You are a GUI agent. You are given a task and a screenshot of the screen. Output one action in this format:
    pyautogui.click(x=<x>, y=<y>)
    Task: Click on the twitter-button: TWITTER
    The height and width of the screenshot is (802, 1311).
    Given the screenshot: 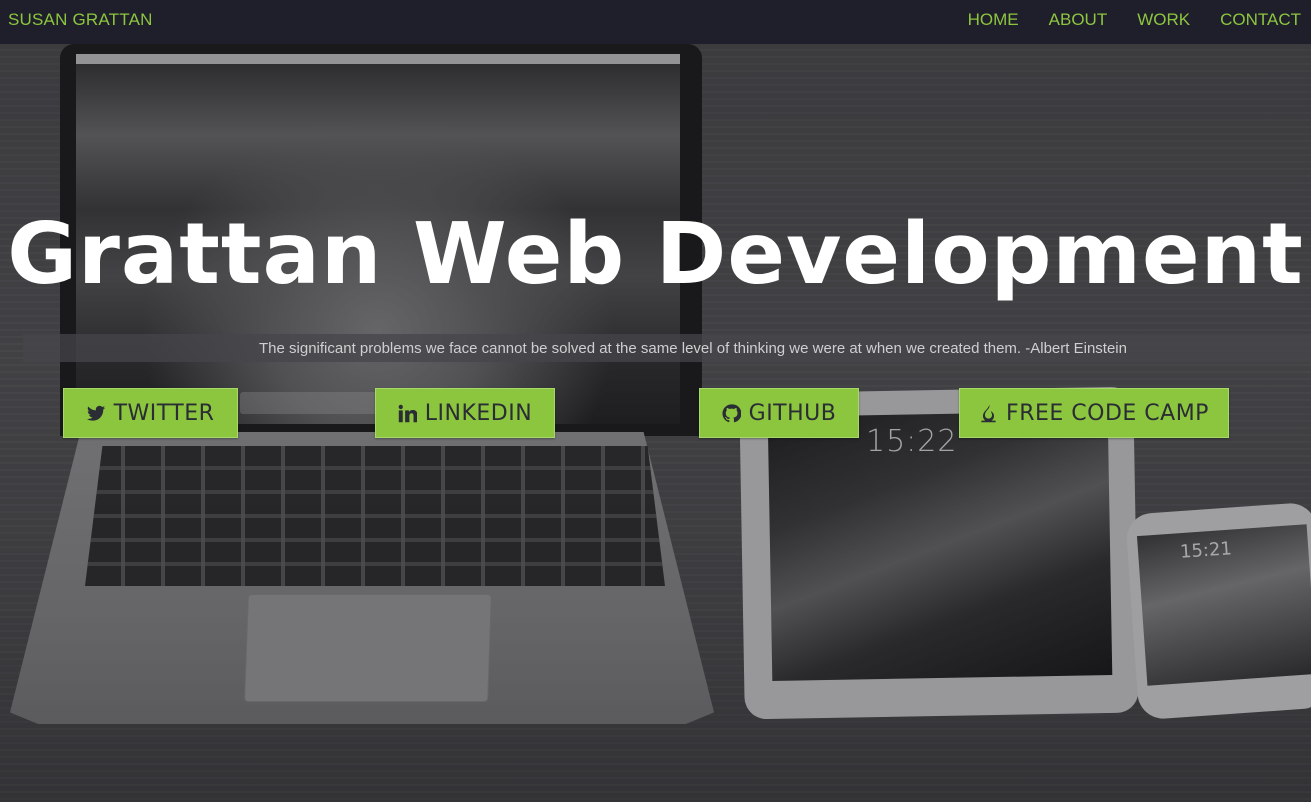 What is the action you would take?
    pyautogui.click(x=150, y=413)
    